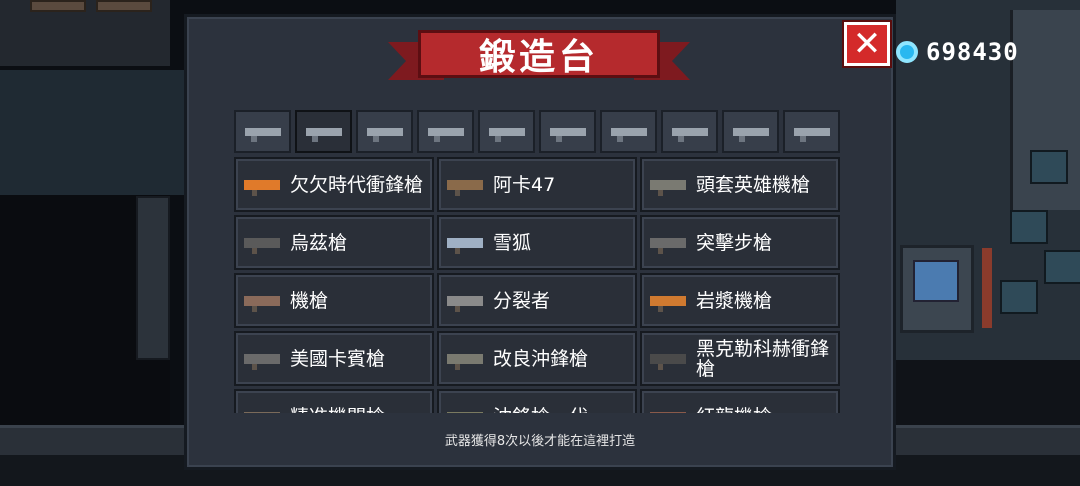 This screenshot has width=1080, height=486. Describe the element at coordinates (763, 358) in the screenshot. I see `weapon-name: 黑克勒科赫衝鋒槍` at that location.